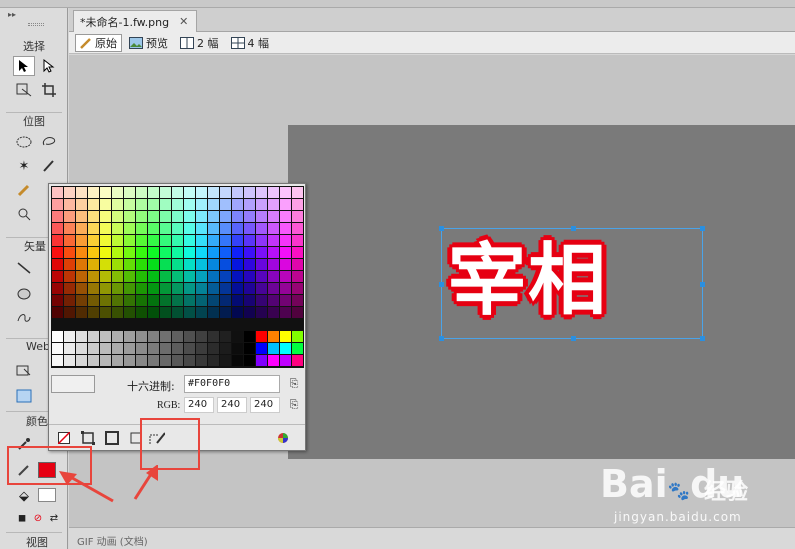 The height and width of the screenshot is (549, 795). What do you see at coordinates (294, 405) in the screenshot?
I see `copy-icon: ⎘` at bounding box center [294, 405].